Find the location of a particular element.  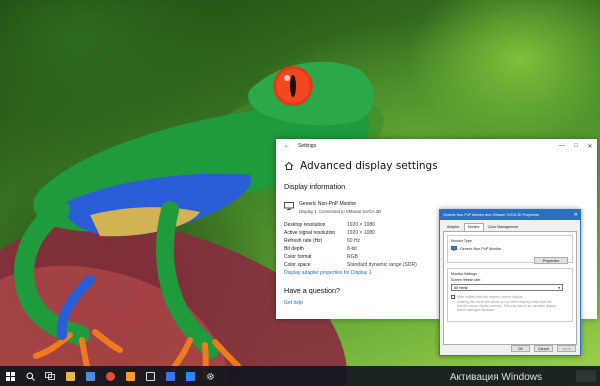

magnifier-icon is located at coordinates (30, 376).